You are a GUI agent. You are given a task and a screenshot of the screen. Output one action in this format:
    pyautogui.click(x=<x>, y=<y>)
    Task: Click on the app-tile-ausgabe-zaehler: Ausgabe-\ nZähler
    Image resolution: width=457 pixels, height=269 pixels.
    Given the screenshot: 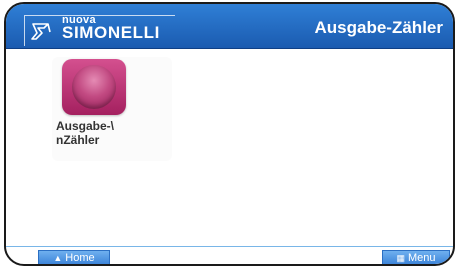 What is the action you would take?
    pyautogui.click(x=112, y=109)
    